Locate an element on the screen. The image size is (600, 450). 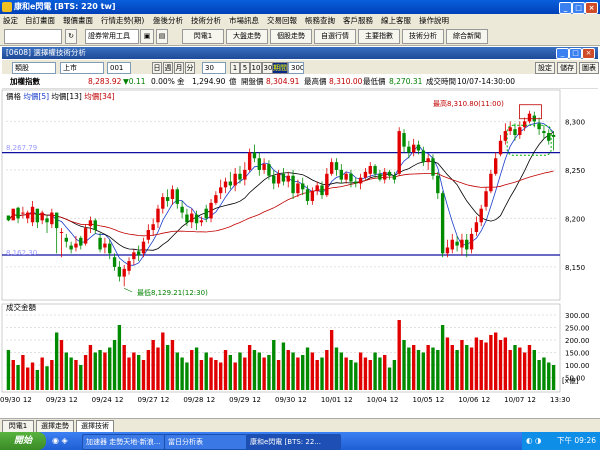
chart-maximize-button: □ is located at coordinates (575, 53).